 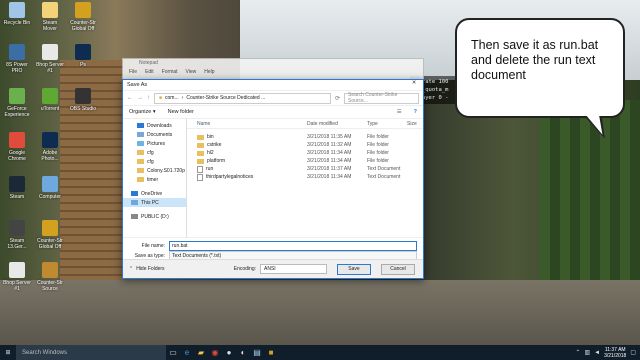 I want to click on desktop-icon: uTorrent, so click(x=50, y=100).